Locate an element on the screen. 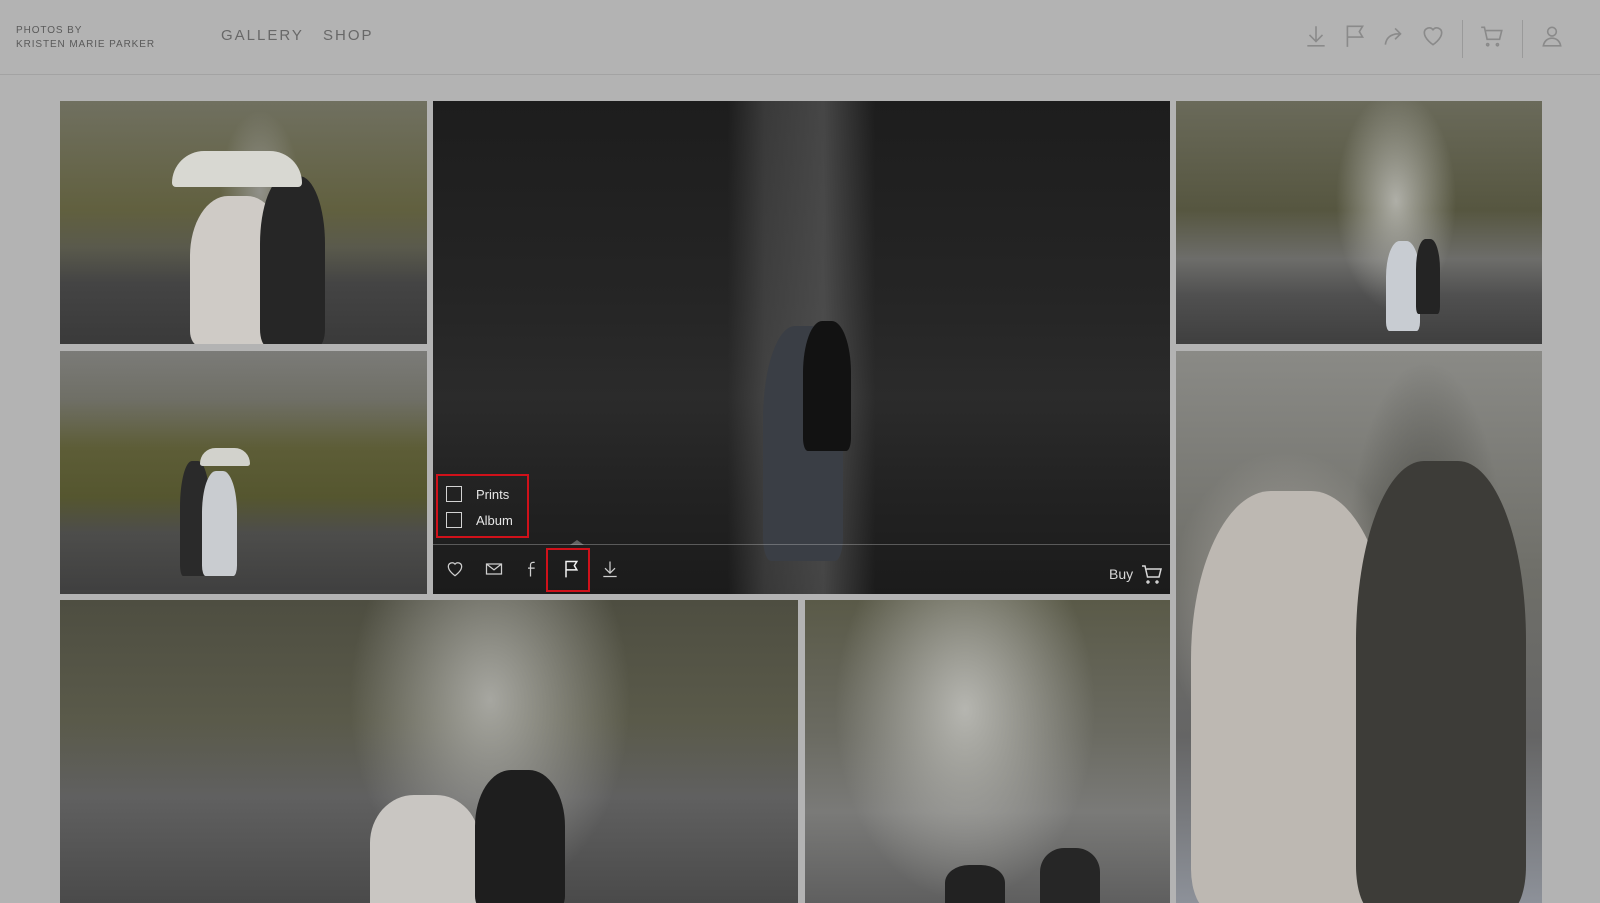 The image size is (1600, 903). facebook-share-button is located at coordinates (533, 569).